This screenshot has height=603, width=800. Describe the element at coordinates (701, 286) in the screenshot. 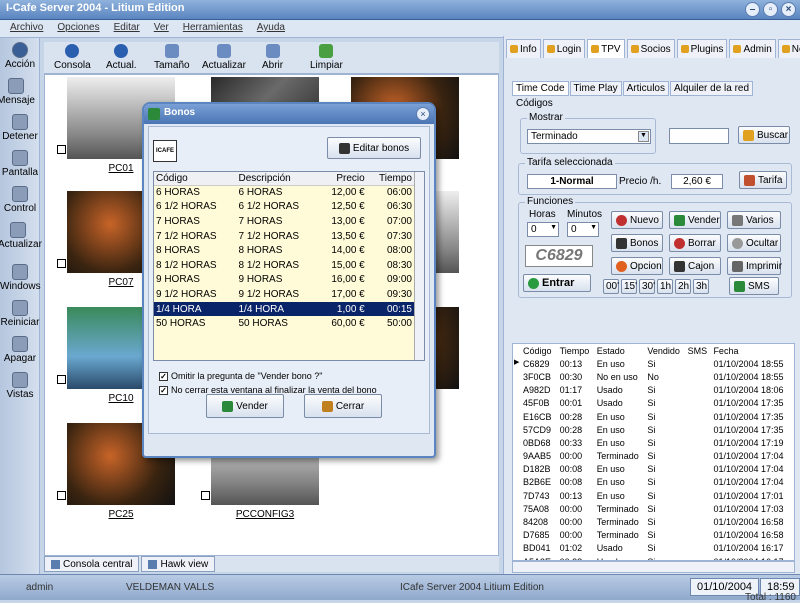

I see `quick-3h-button: 3h` at that location.